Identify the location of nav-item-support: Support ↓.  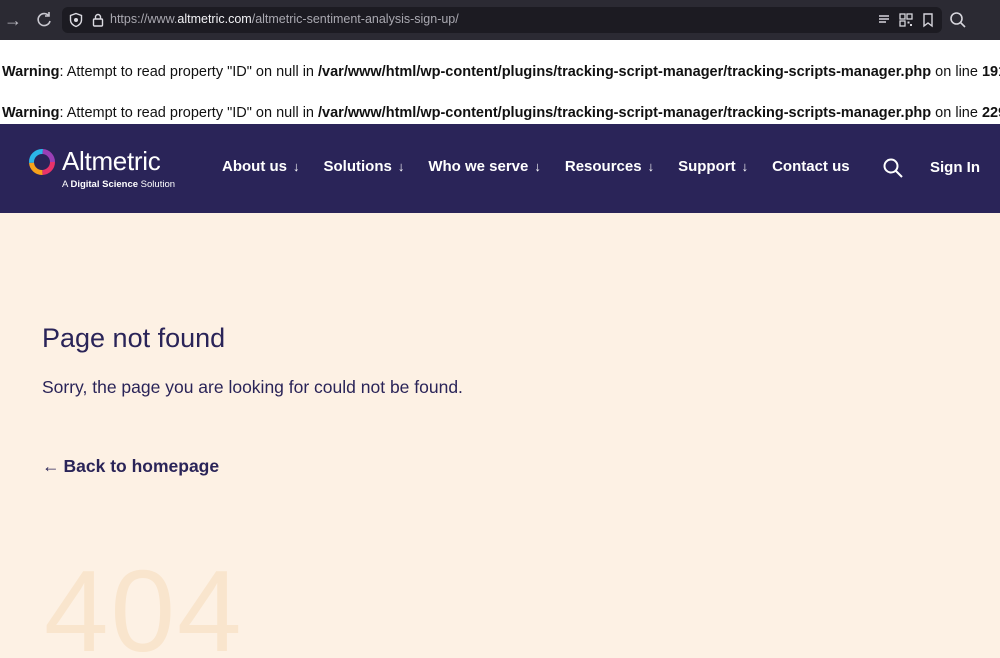
(713, 169).